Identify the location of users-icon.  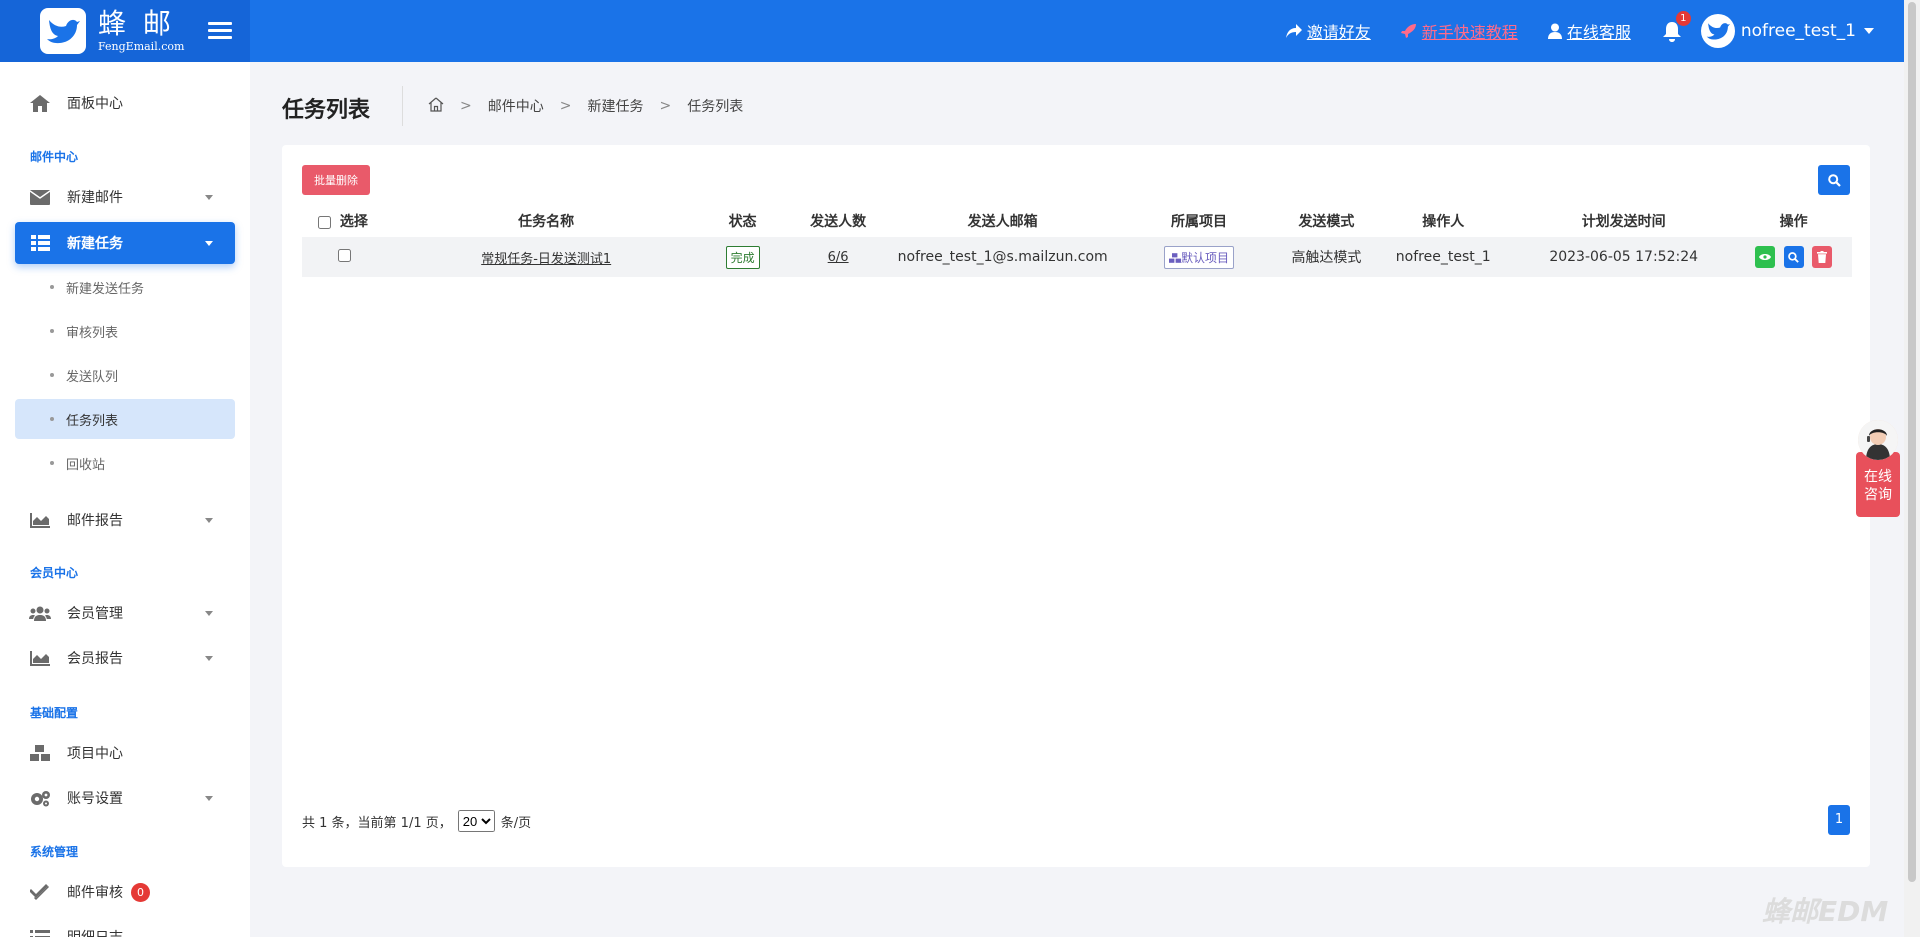
(40, 613).